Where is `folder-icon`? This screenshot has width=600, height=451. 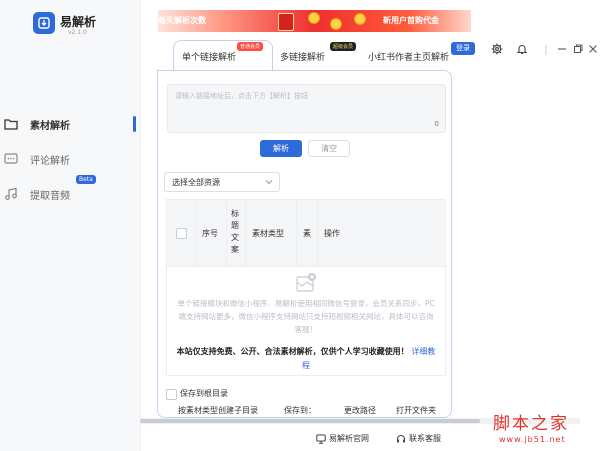
folder-icon is located at coordinates (11, 124).